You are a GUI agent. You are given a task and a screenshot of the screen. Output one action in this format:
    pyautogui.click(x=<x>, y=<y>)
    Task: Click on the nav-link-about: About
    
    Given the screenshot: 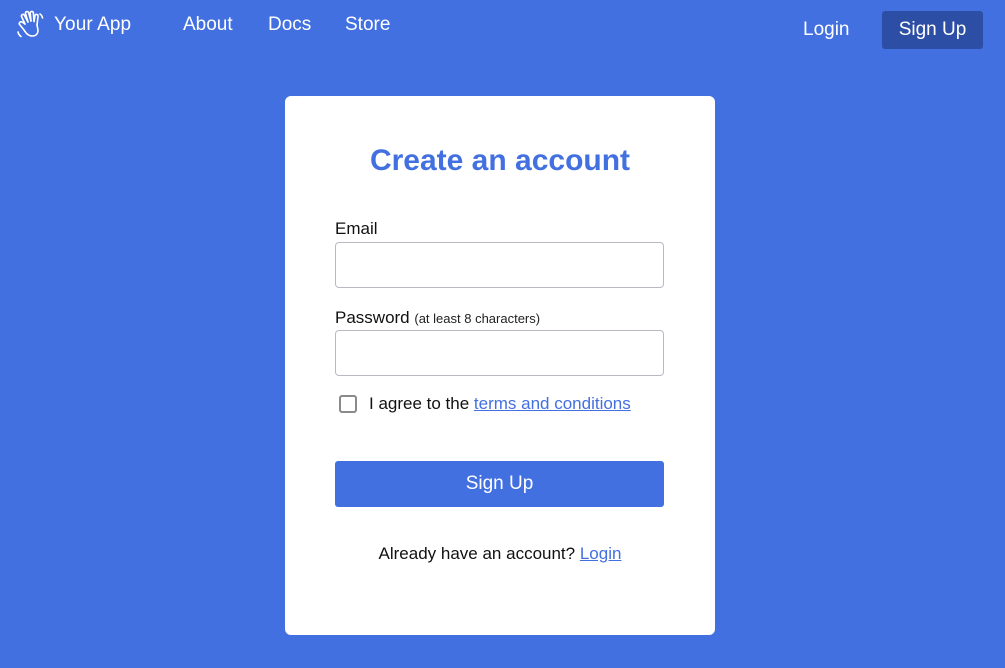 What is the action you would take?
    pyautogui.click(x=208, y=25)
    